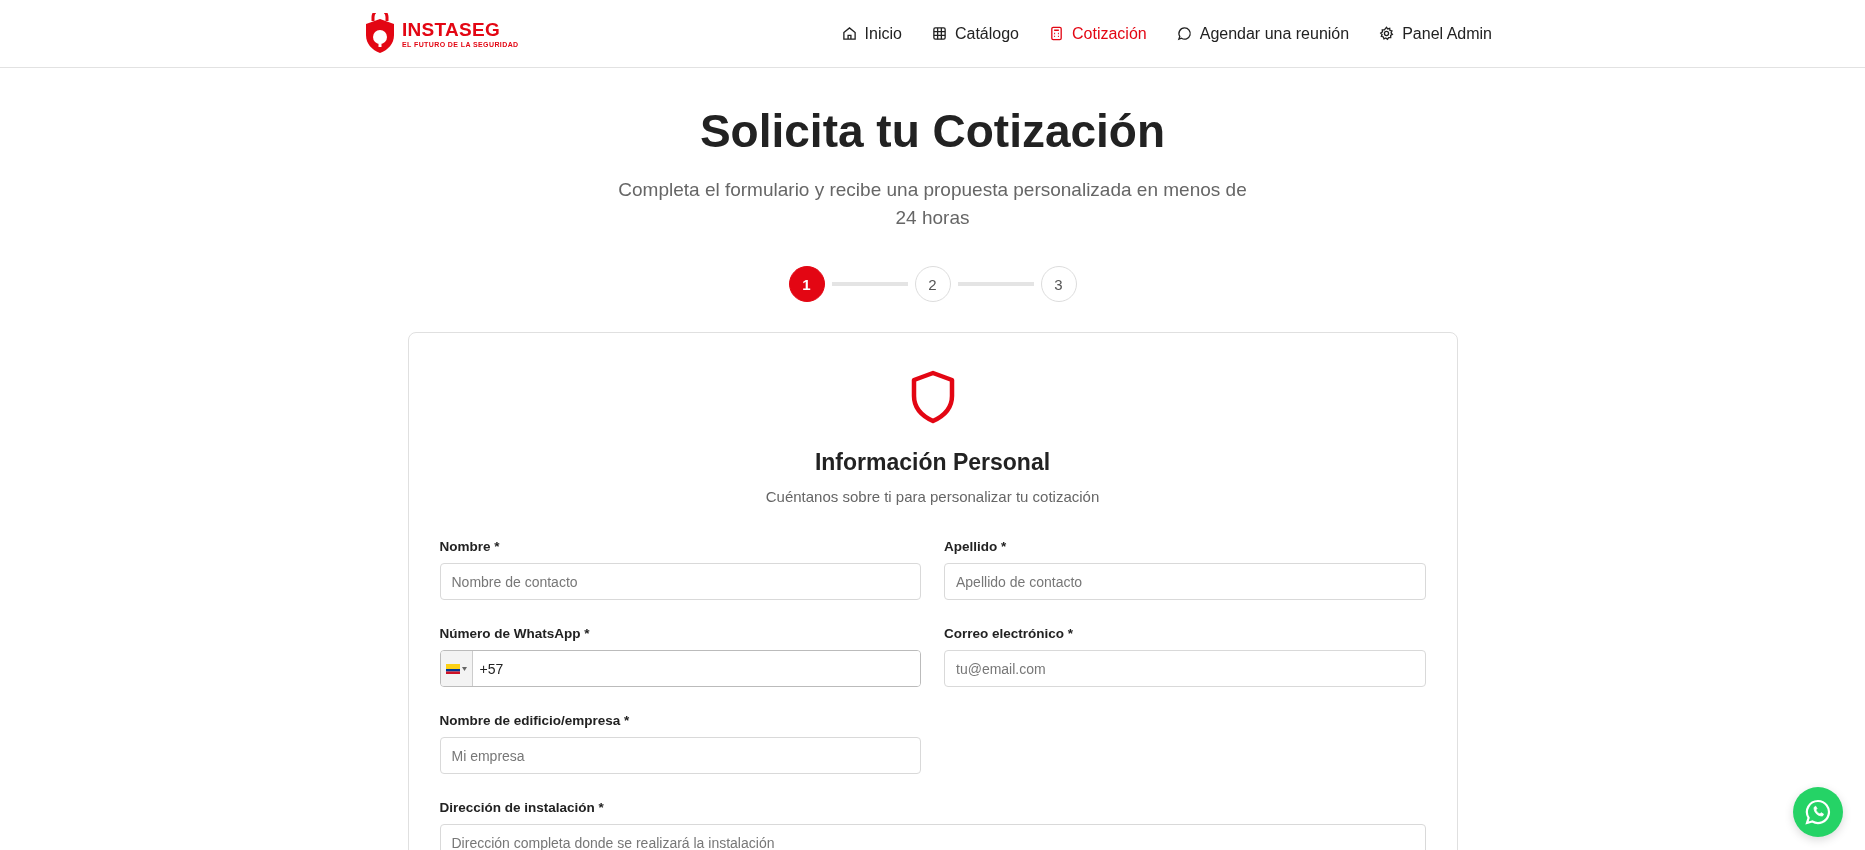  Describe the element at coordinates (1184, 33) in the screenshot. I see `speech-bubble-icon` at that location.